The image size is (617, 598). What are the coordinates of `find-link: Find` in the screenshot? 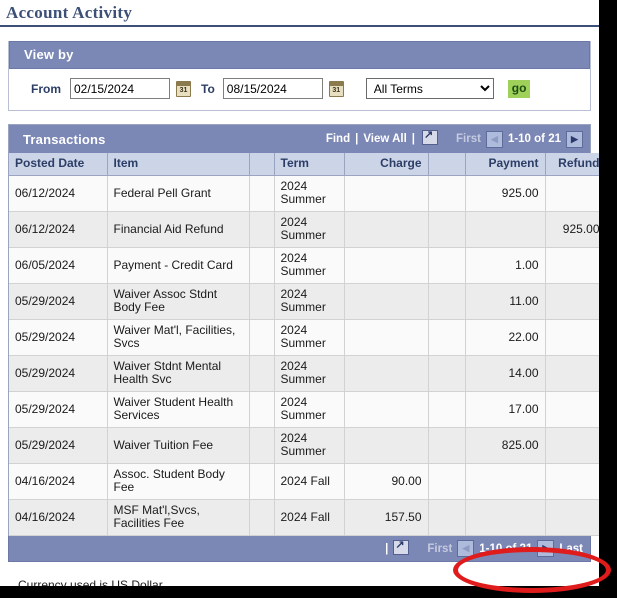 It's located at (338, 139).